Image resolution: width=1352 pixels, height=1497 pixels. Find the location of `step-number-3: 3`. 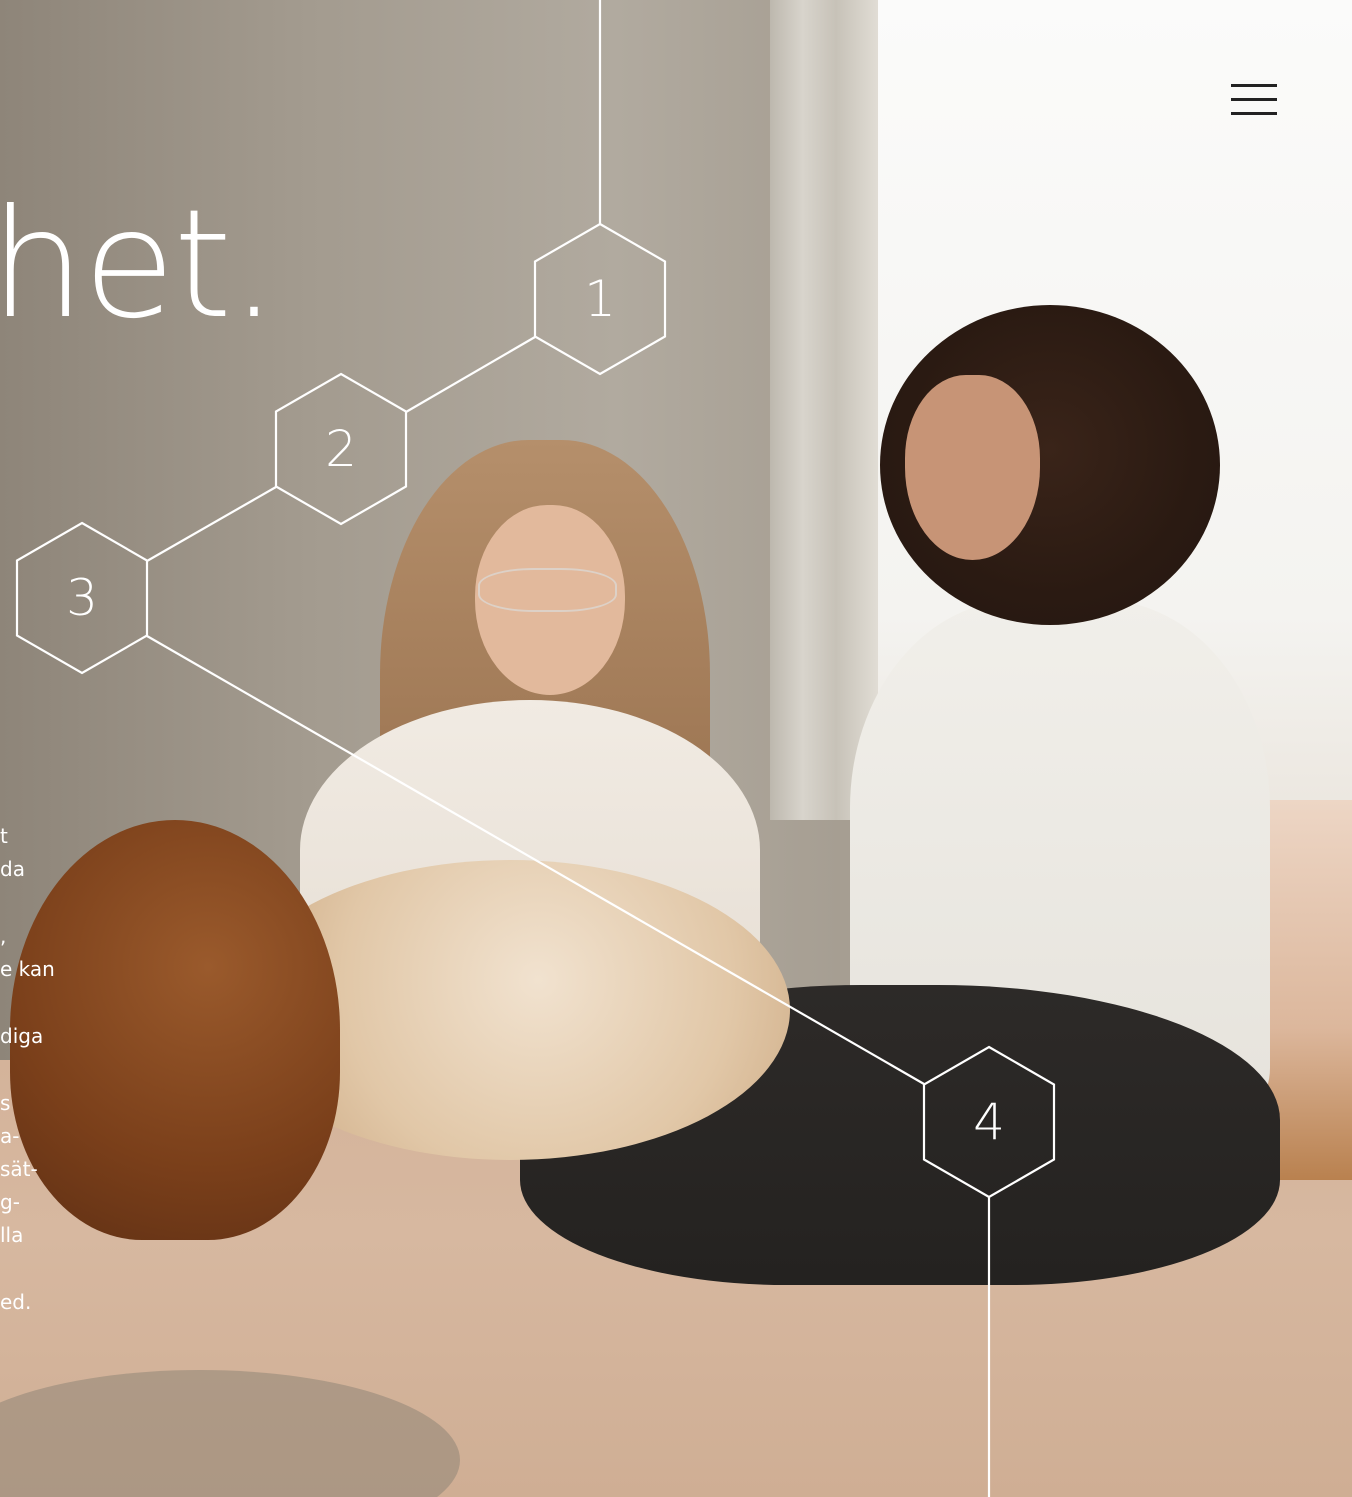

step-number-3: 3 is located at coordinates (82, 598).